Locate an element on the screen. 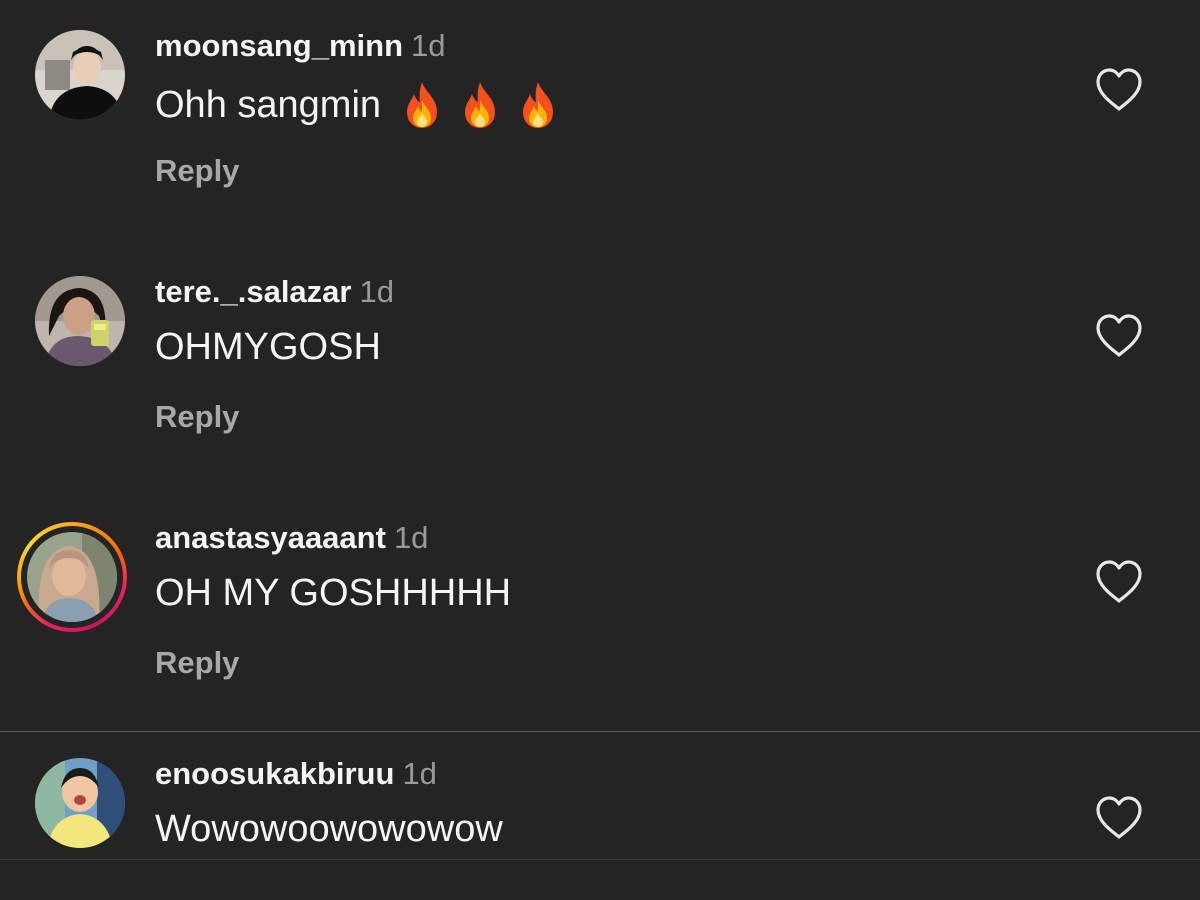 The width and height of the screenshot is (1200, 900). comment-header: tere._.salazar 1d is located at coordinates (274, 292).